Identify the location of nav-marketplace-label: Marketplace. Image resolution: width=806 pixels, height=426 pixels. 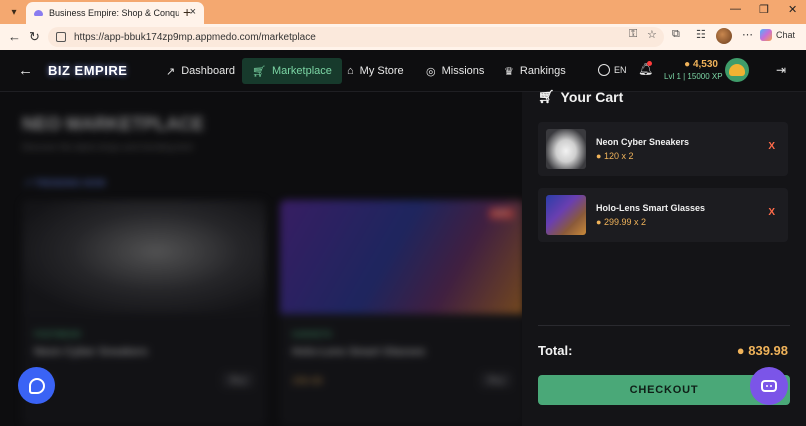
(301, 71).